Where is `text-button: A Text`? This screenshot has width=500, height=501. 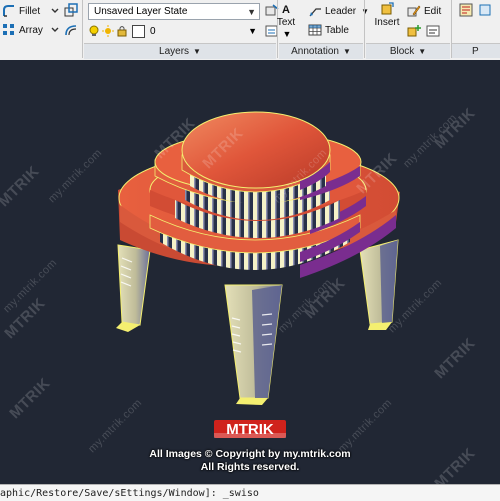
text-button: A Text is located at coordinates (286, 16).